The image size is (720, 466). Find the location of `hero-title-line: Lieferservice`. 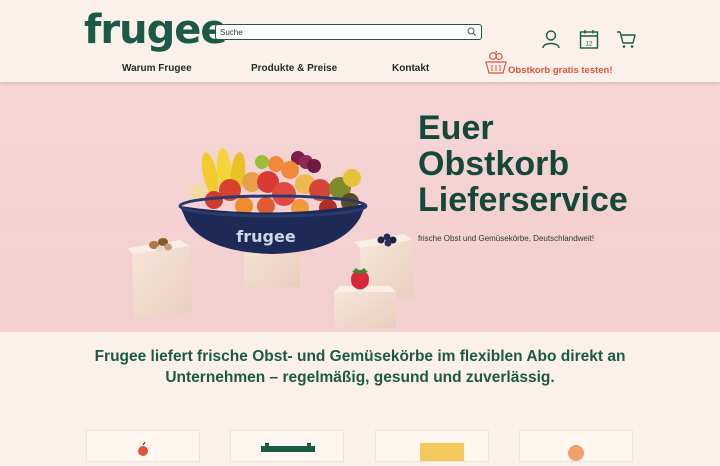

hero-title-line: Lieferservice is located at coordinates (523, 200).